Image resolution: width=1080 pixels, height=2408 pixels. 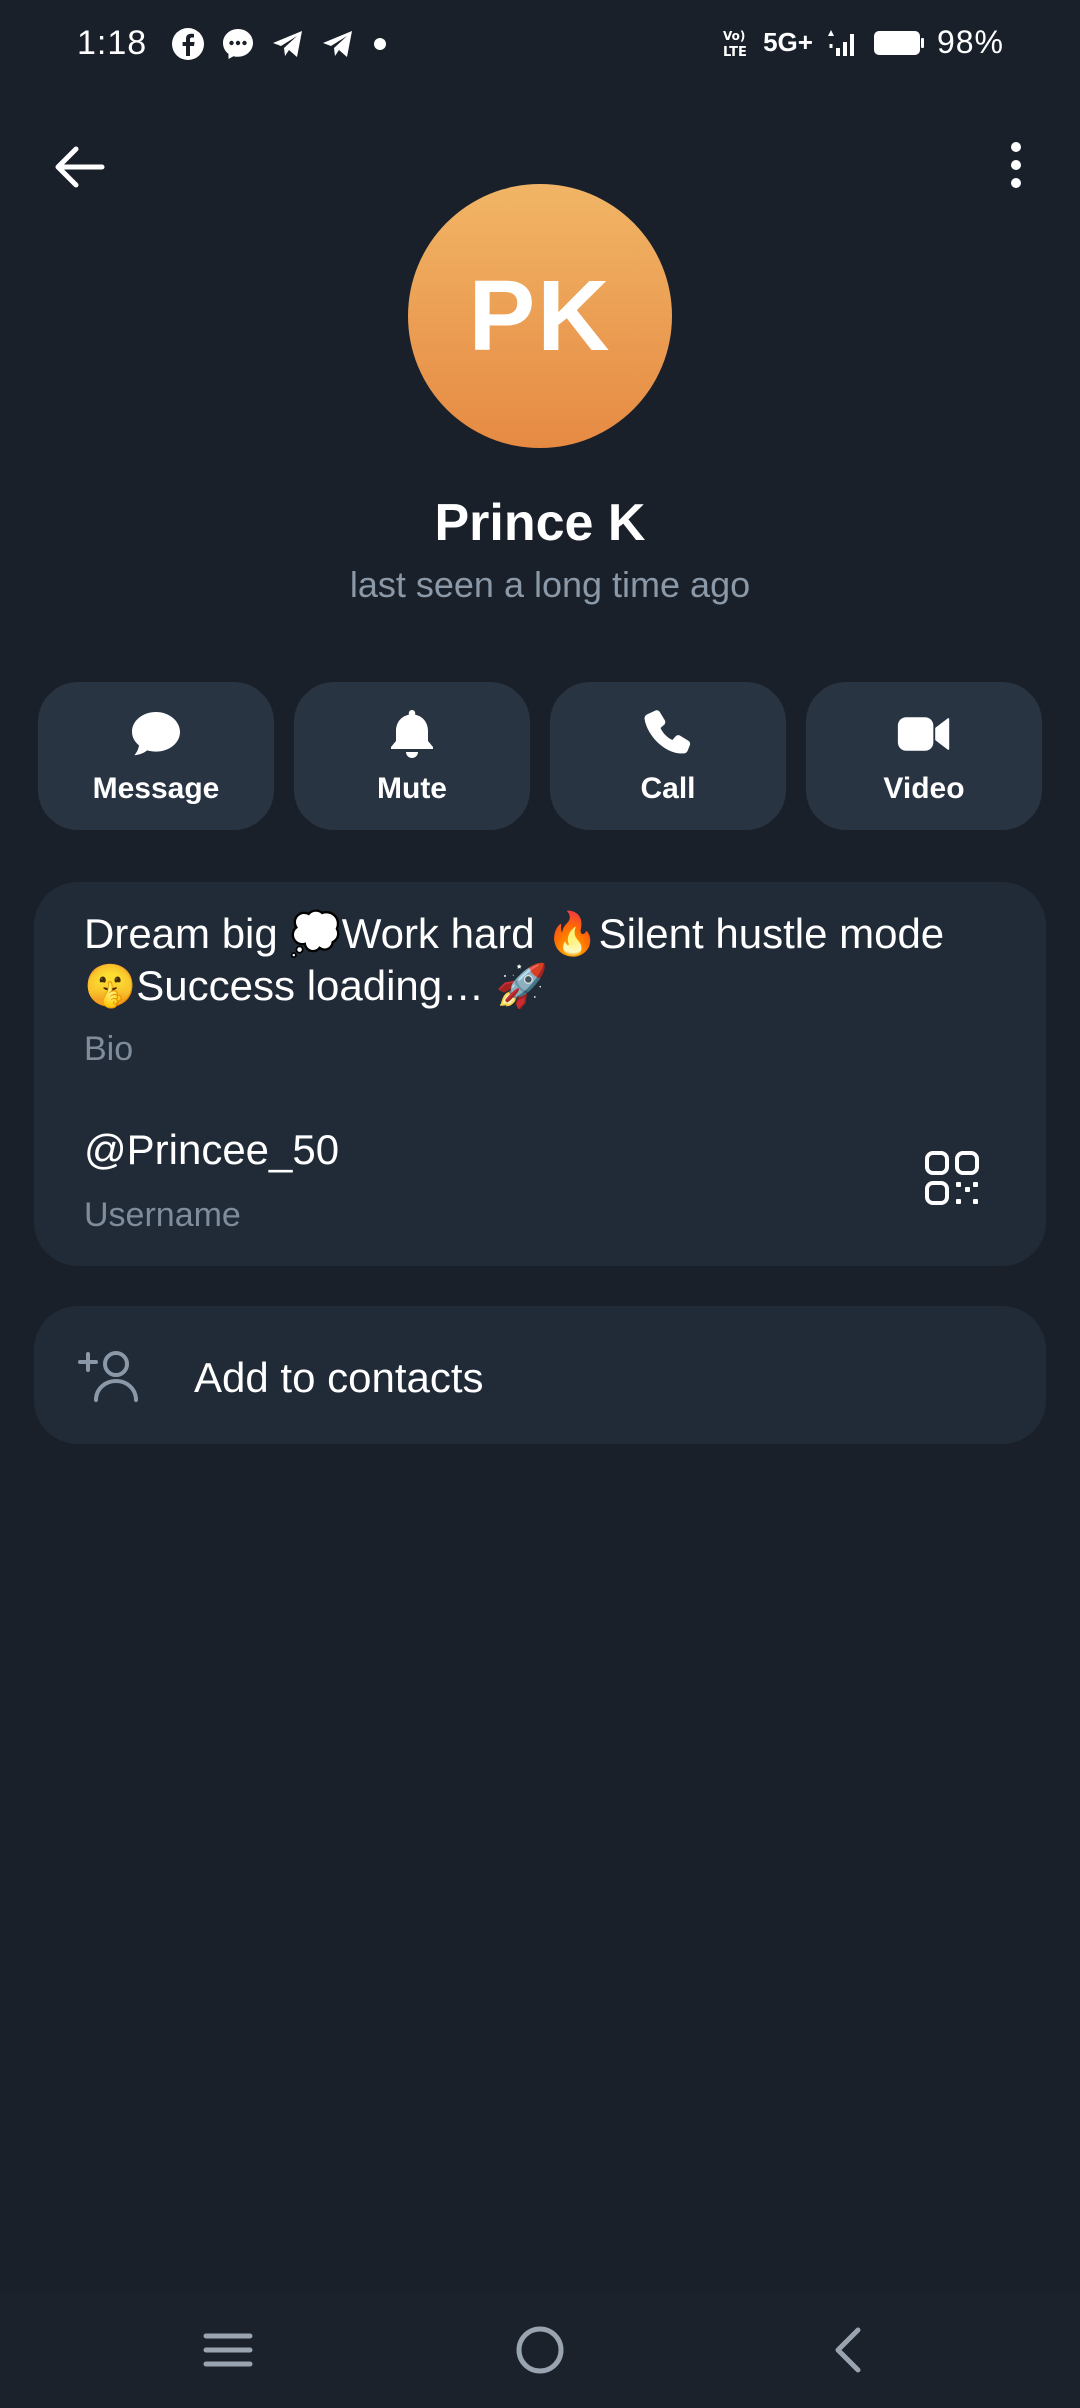 I want to click on qr-code-button, so click(x=952, y=1178).